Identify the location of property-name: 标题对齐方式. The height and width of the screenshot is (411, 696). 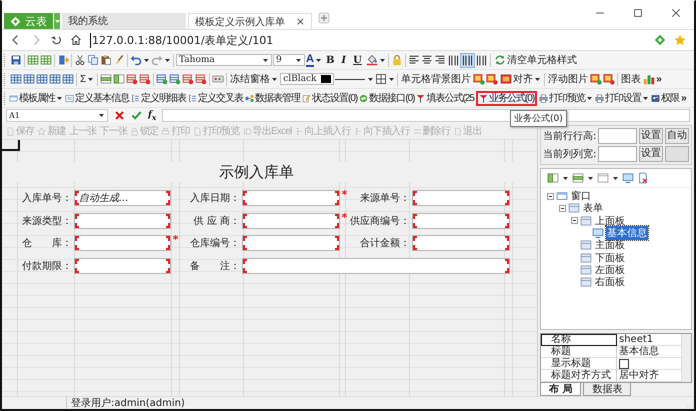
(579, 376).